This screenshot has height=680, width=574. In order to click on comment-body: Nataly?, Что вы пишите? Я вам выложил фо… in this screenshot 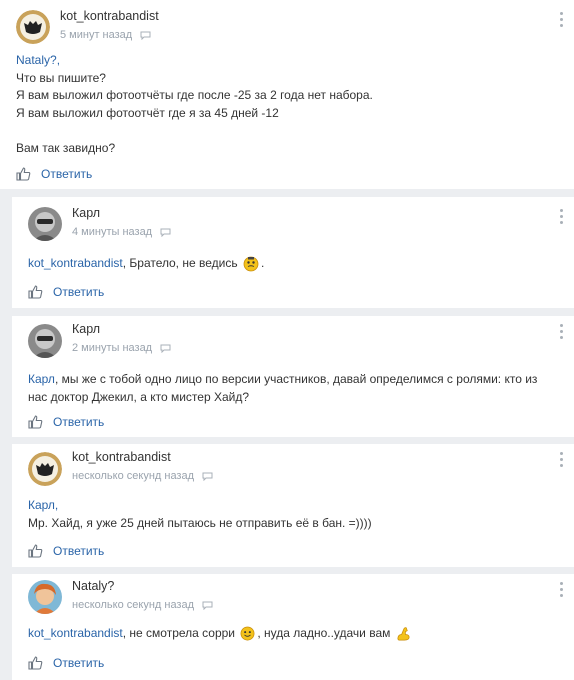, I will do `click(285, 104)`.